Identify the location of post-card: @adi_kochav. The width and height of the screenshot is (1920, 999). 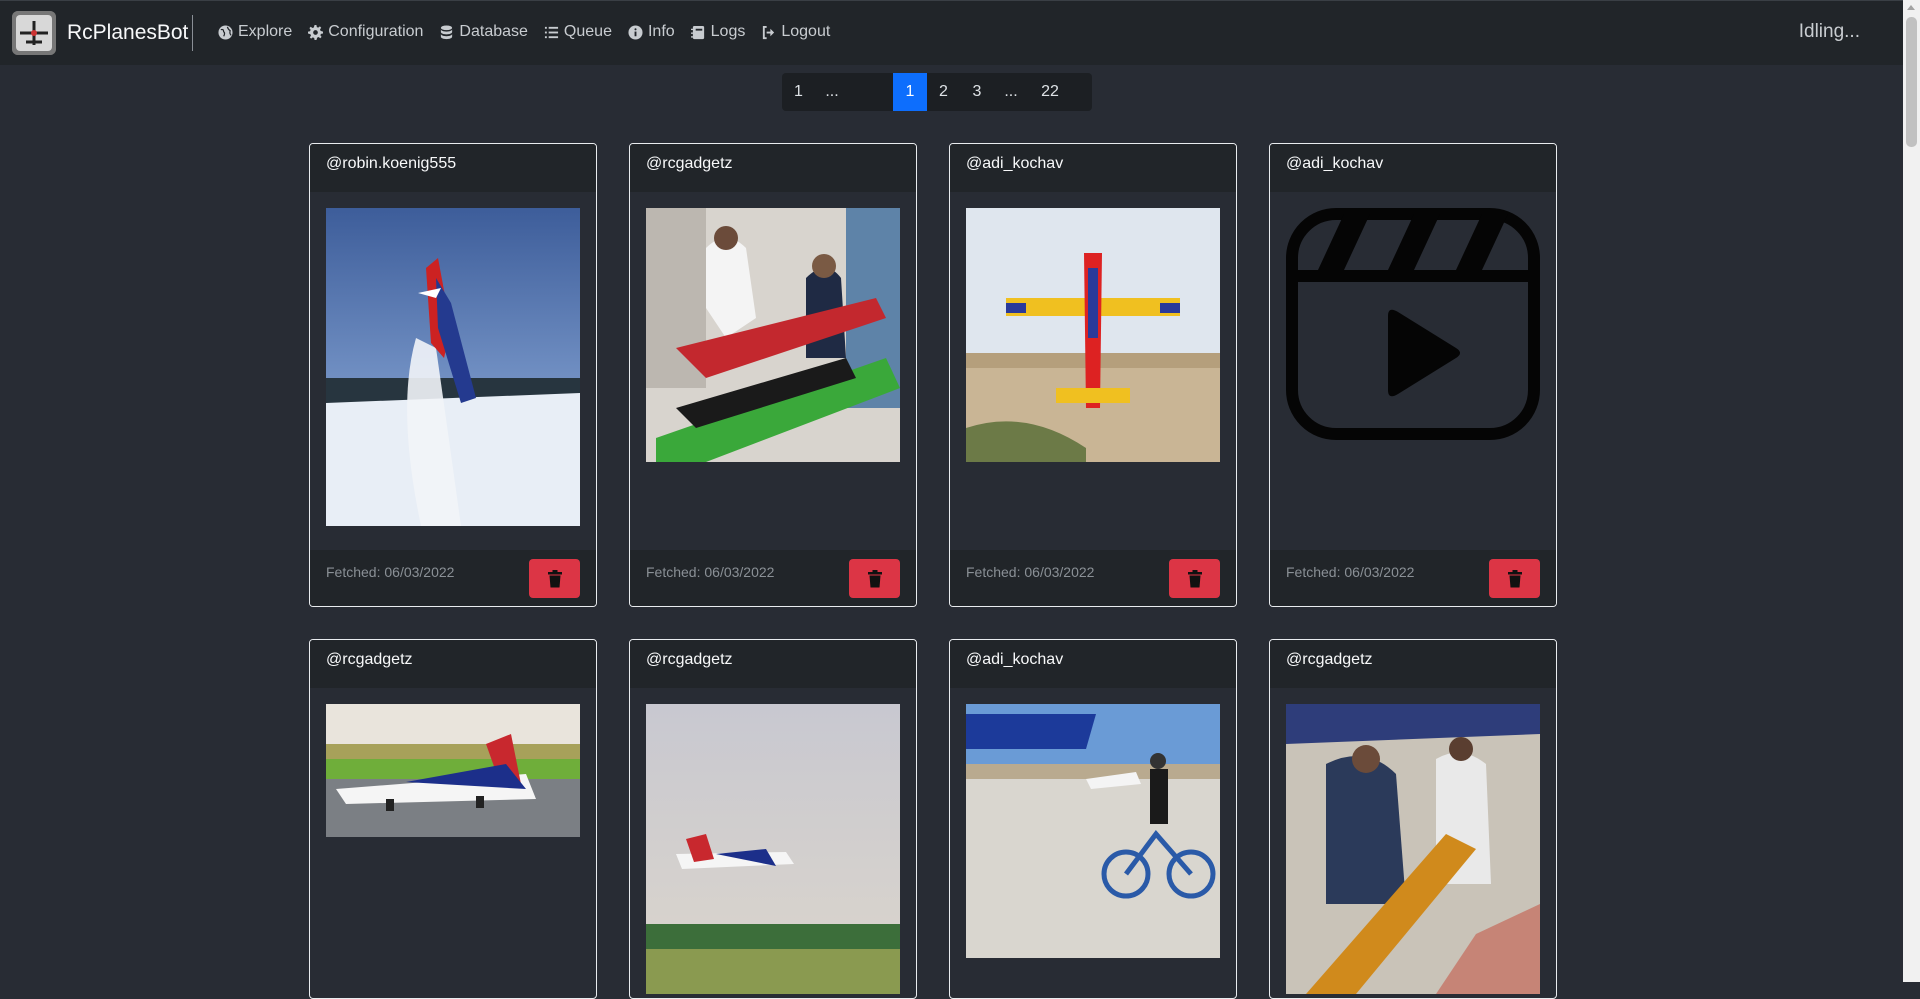
(1093, 819).